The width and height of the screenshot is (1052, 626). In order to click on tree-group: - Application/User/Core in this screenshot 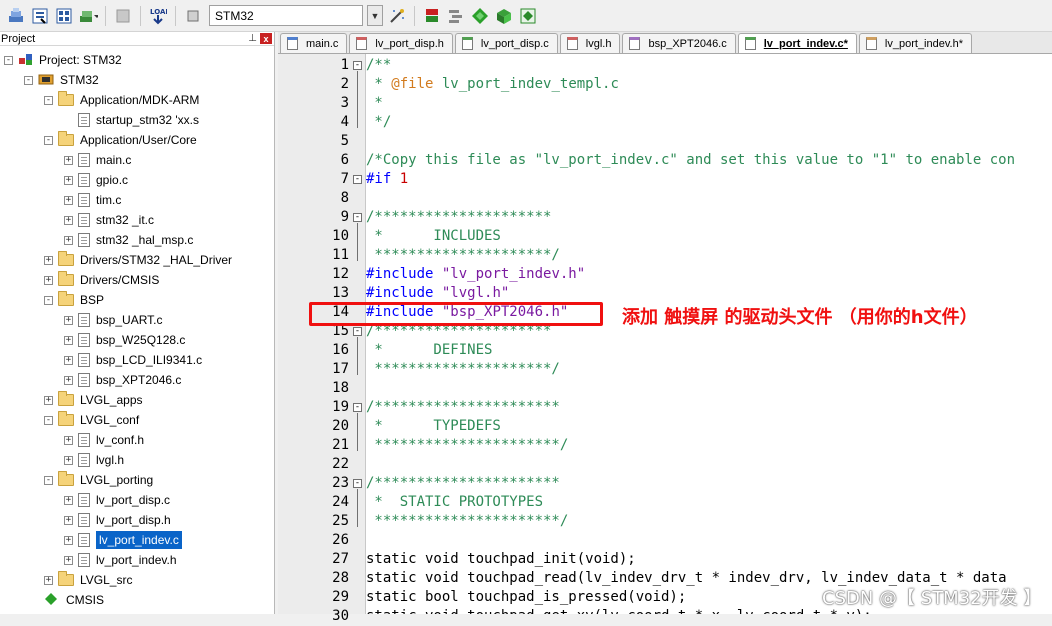, I will do `click(120, 140)`.